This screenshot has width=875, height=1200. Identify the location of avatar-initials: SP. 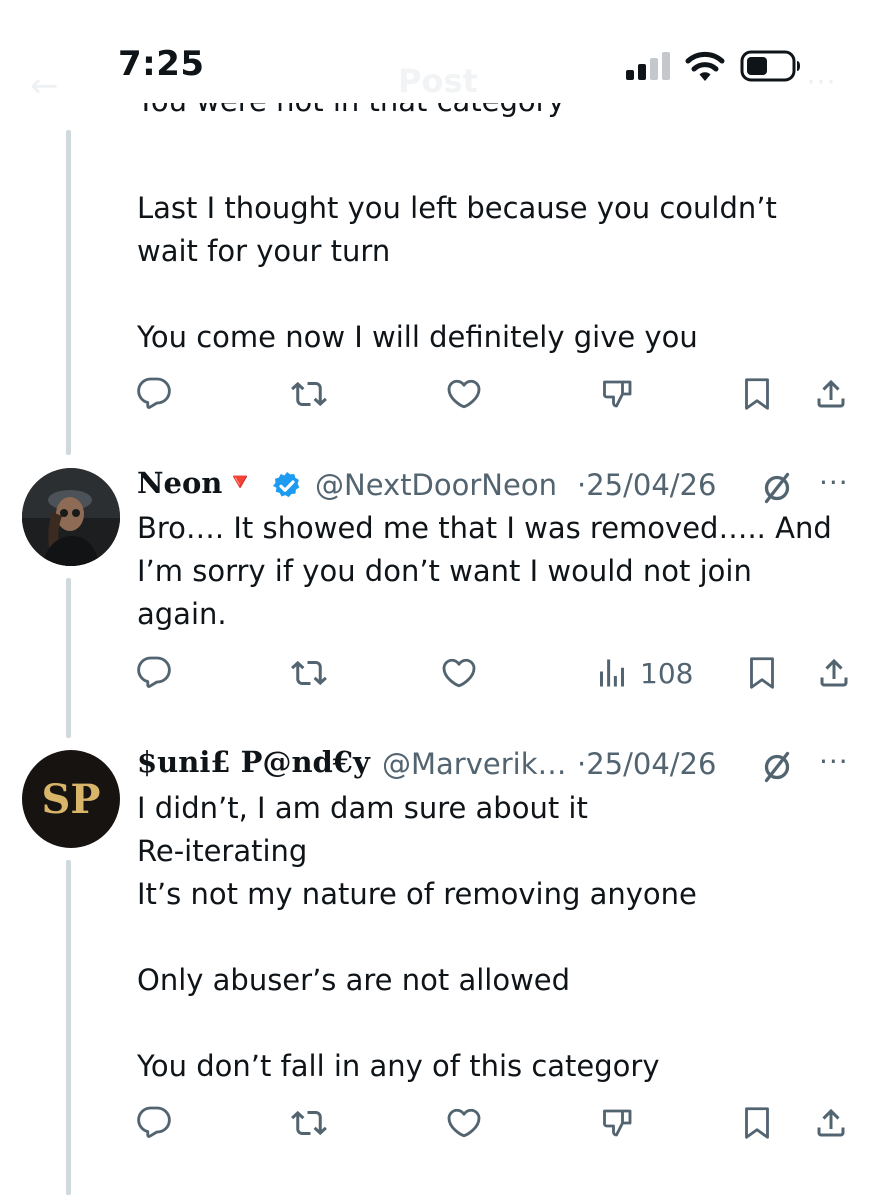
(71, 799).